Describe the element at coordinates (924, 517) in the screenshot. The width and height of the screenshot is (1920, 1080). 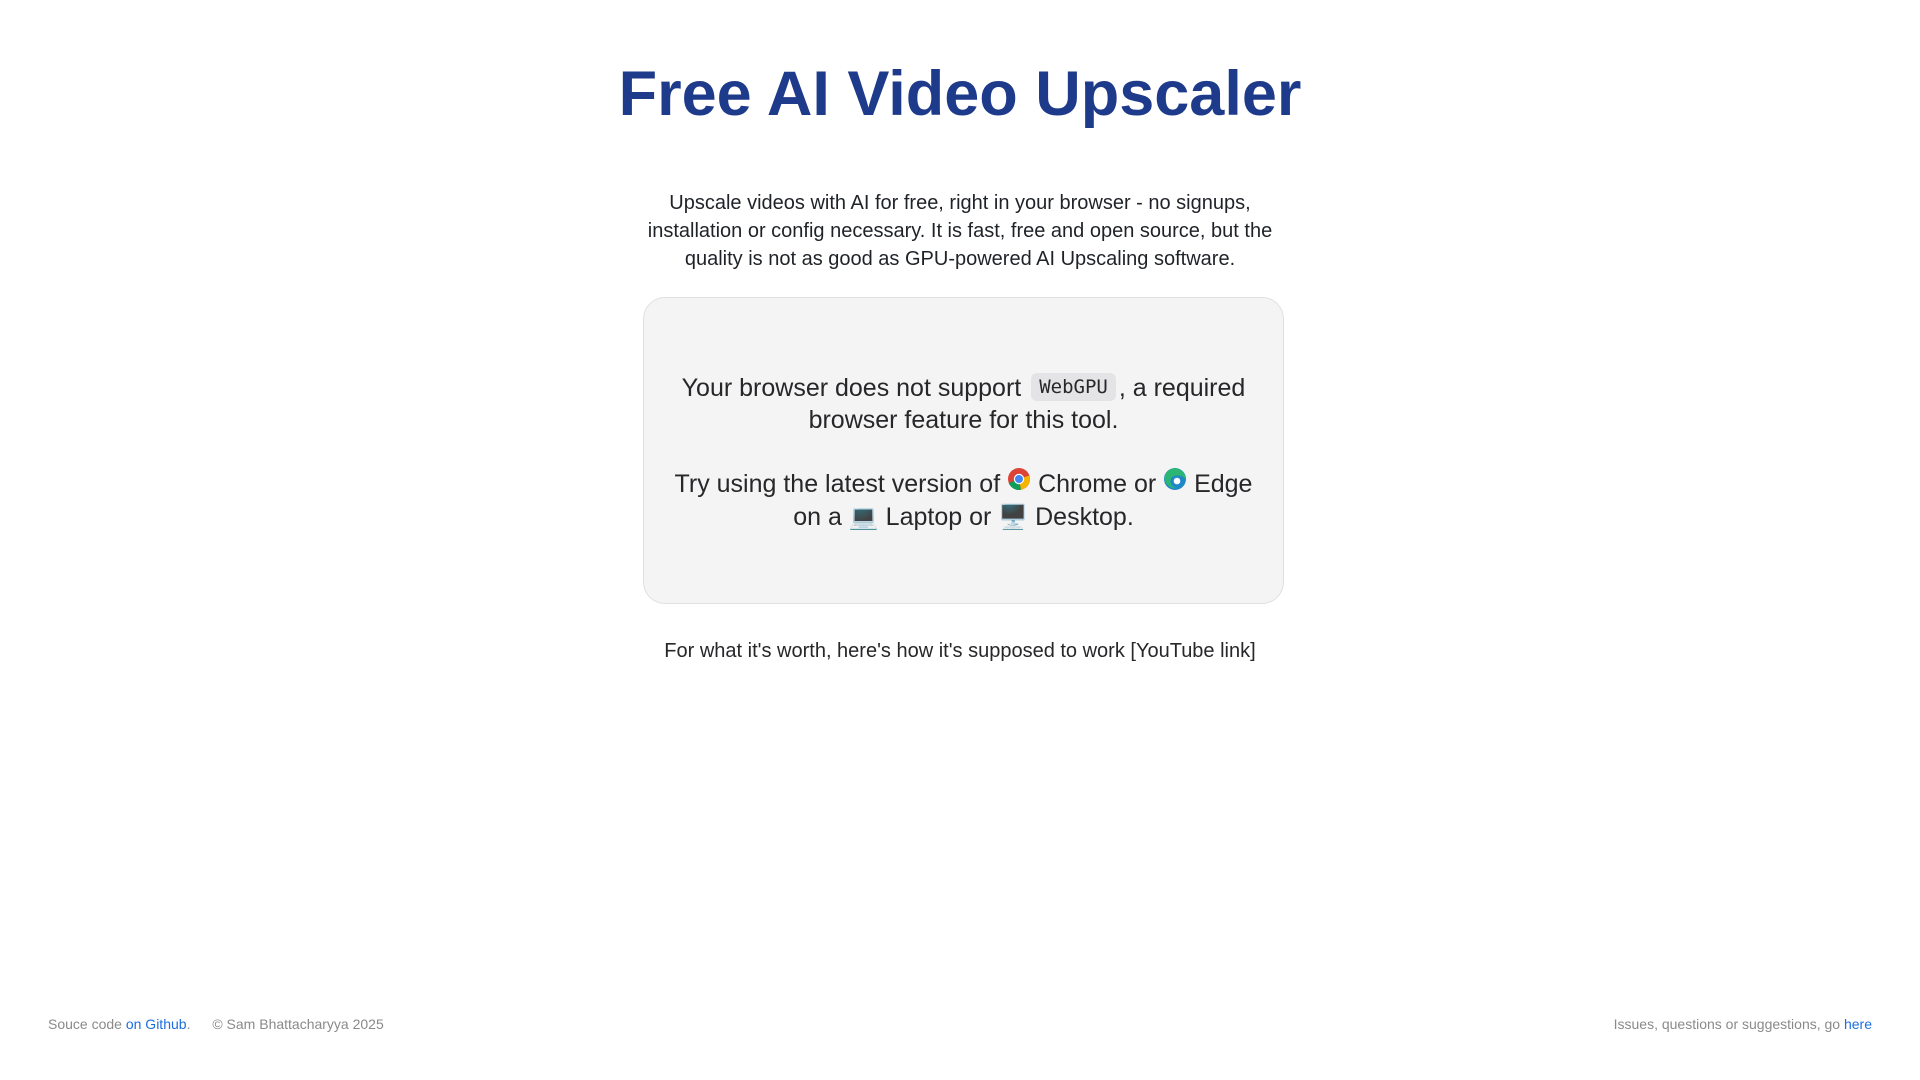
I see `laptop-label: Laptop` at that location.